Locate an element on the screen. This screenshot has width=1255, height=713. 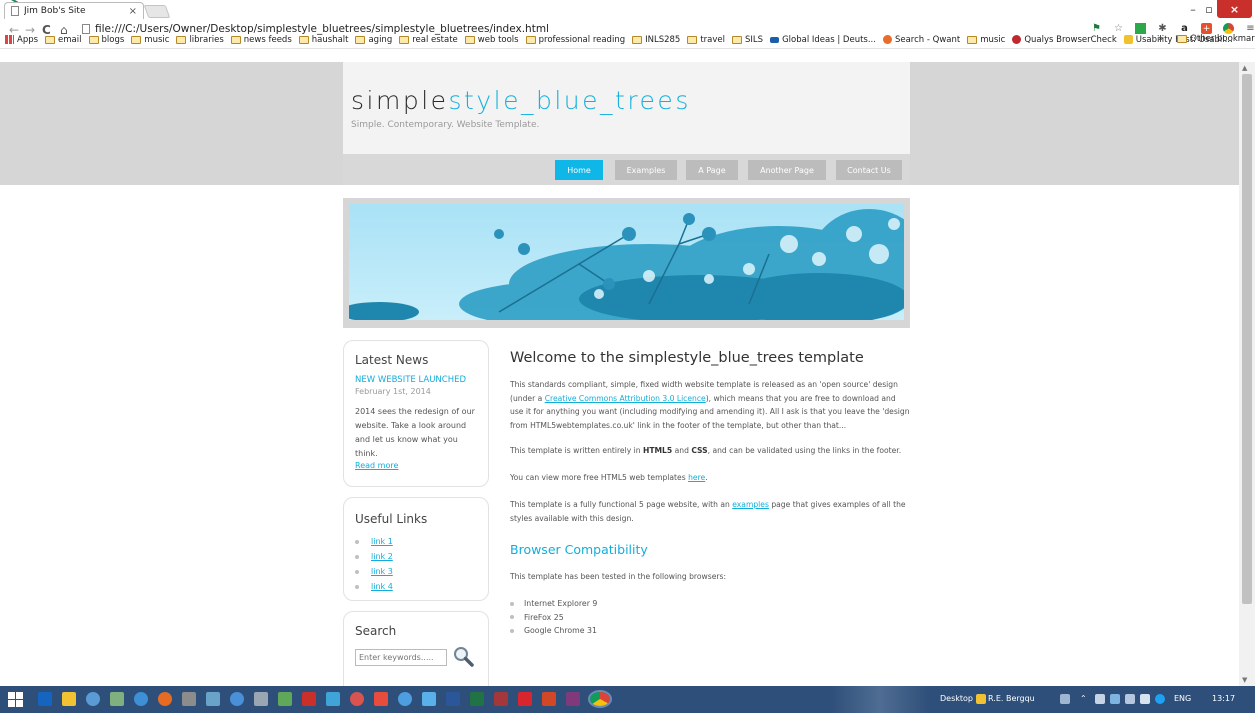
clock: 13:17 is located at coordinates (1223, 698).